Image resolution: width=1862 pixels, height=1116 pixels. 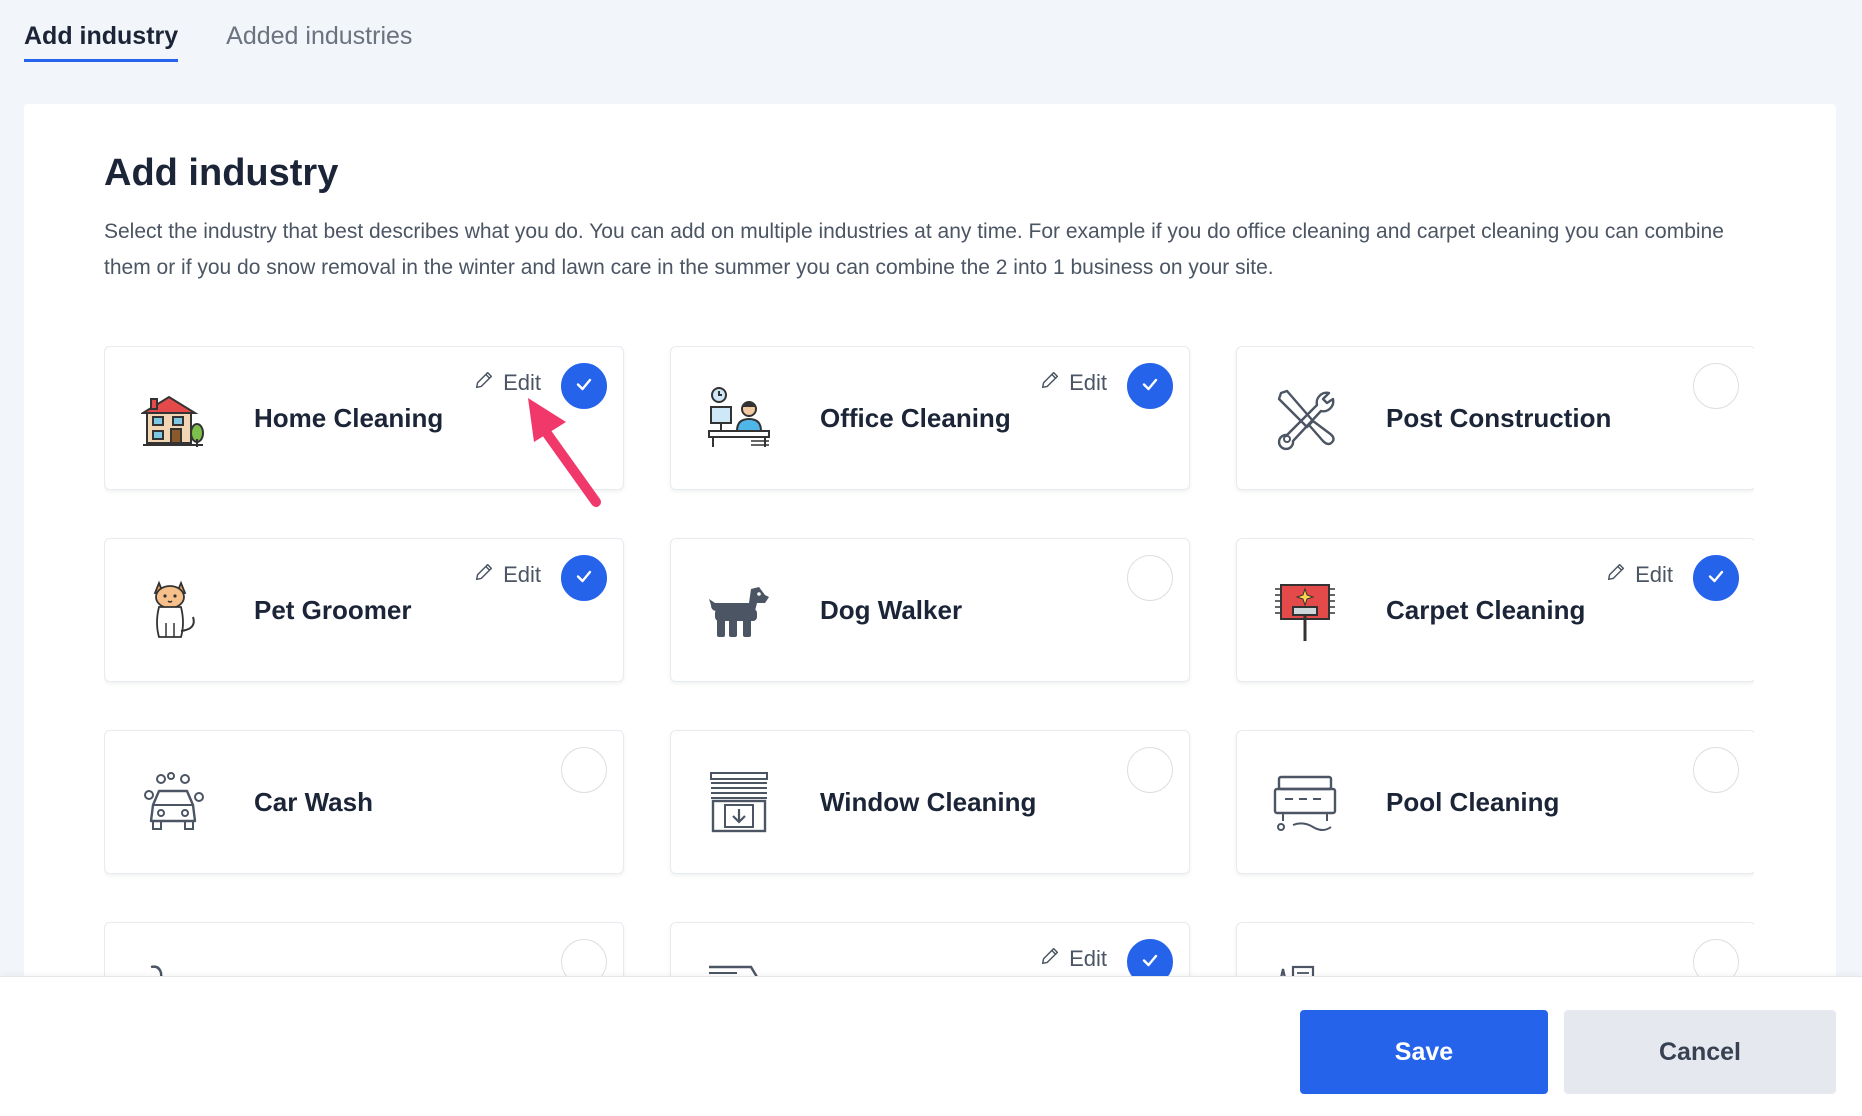 What do you see at coordinates (218, 42) in the screenshot?
I see `tab-bar: Add industry Added industries` at bounding box center [218, 42].